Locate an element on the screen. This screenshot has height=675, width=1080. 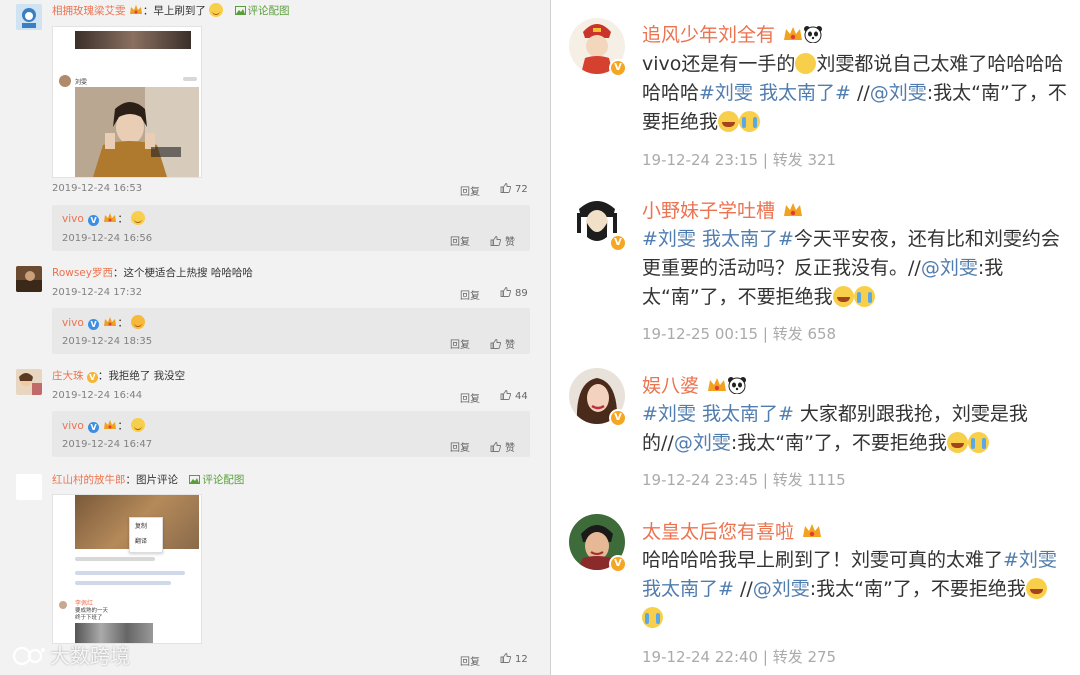
repost-username: 太皇太后您有喜啦 is located at coordinates (718, 532).